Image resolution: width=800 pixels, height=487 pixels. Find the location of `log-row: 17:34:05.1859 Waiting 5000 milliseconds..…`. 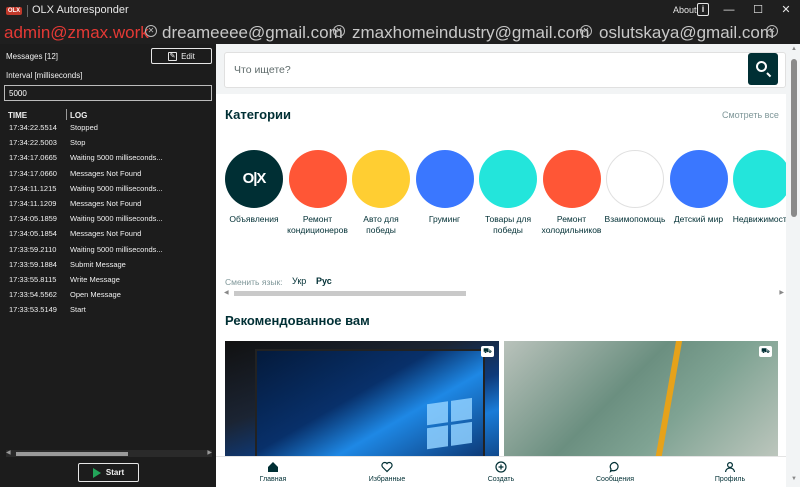

log-row: 17:34:05.1859 Waiting 5000 milliseconds..… is located at coordinates (108, 221).